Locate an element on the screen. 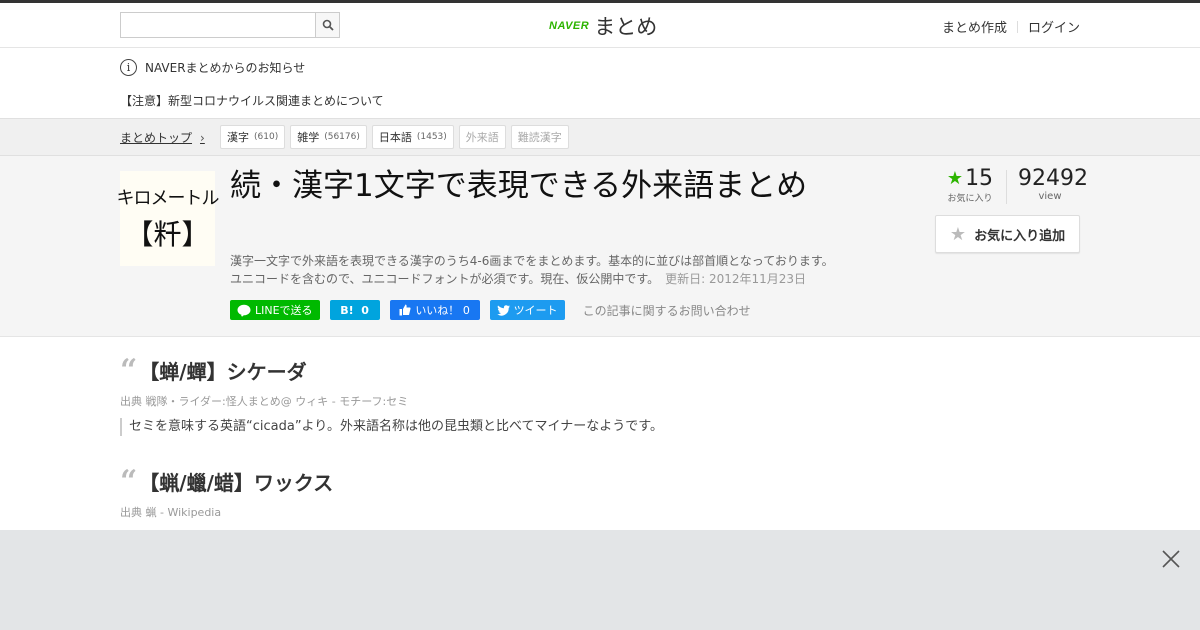 The width and height of the screenshot is (1200, 630). description-line-2: ユニコードを含むので、ユニコードフォントが必須です。現在、仮公開中です。 is located at coordinates (445, 279).